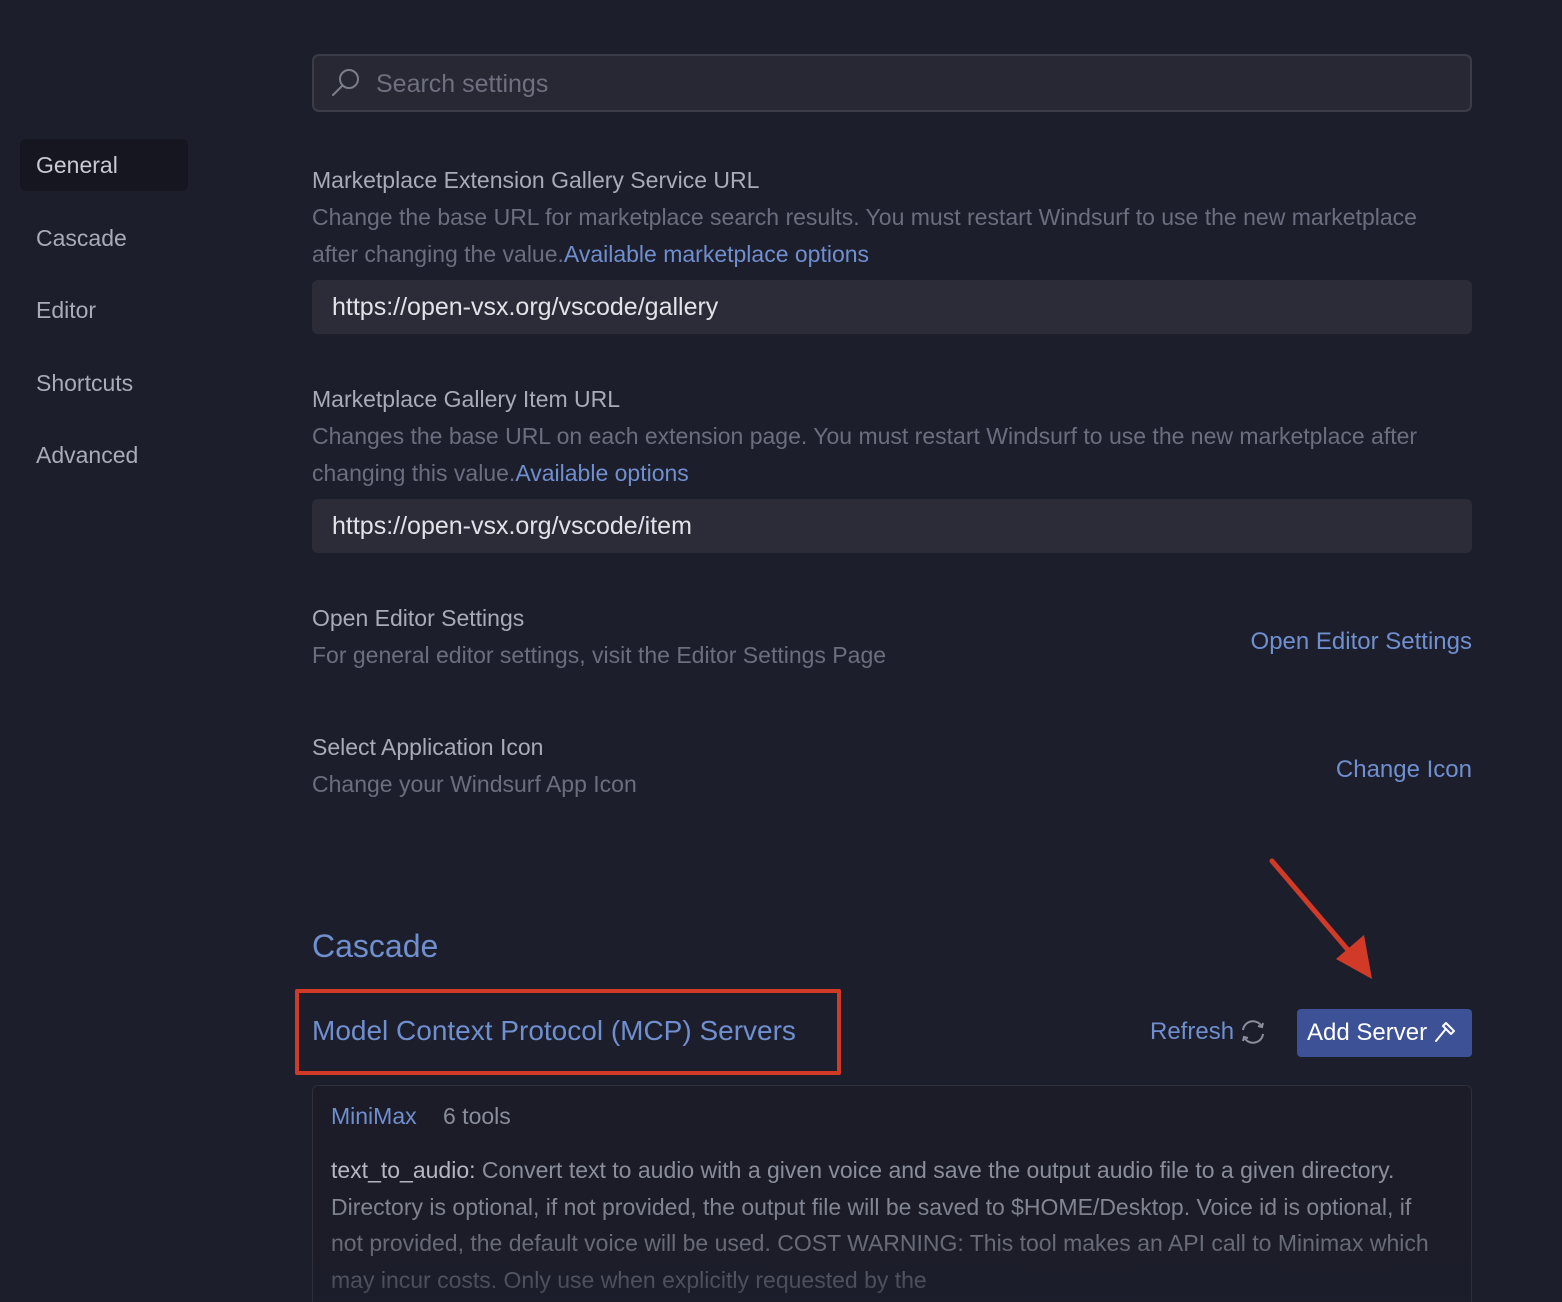 The width and height of the screenshot is (1562, 1302). What do you see at coordinates (554, 1030) in the screenshot?
I see `mcp-servers-title: Model Context Protocol (MCP) Servers` at bounding box center [554, 1030].